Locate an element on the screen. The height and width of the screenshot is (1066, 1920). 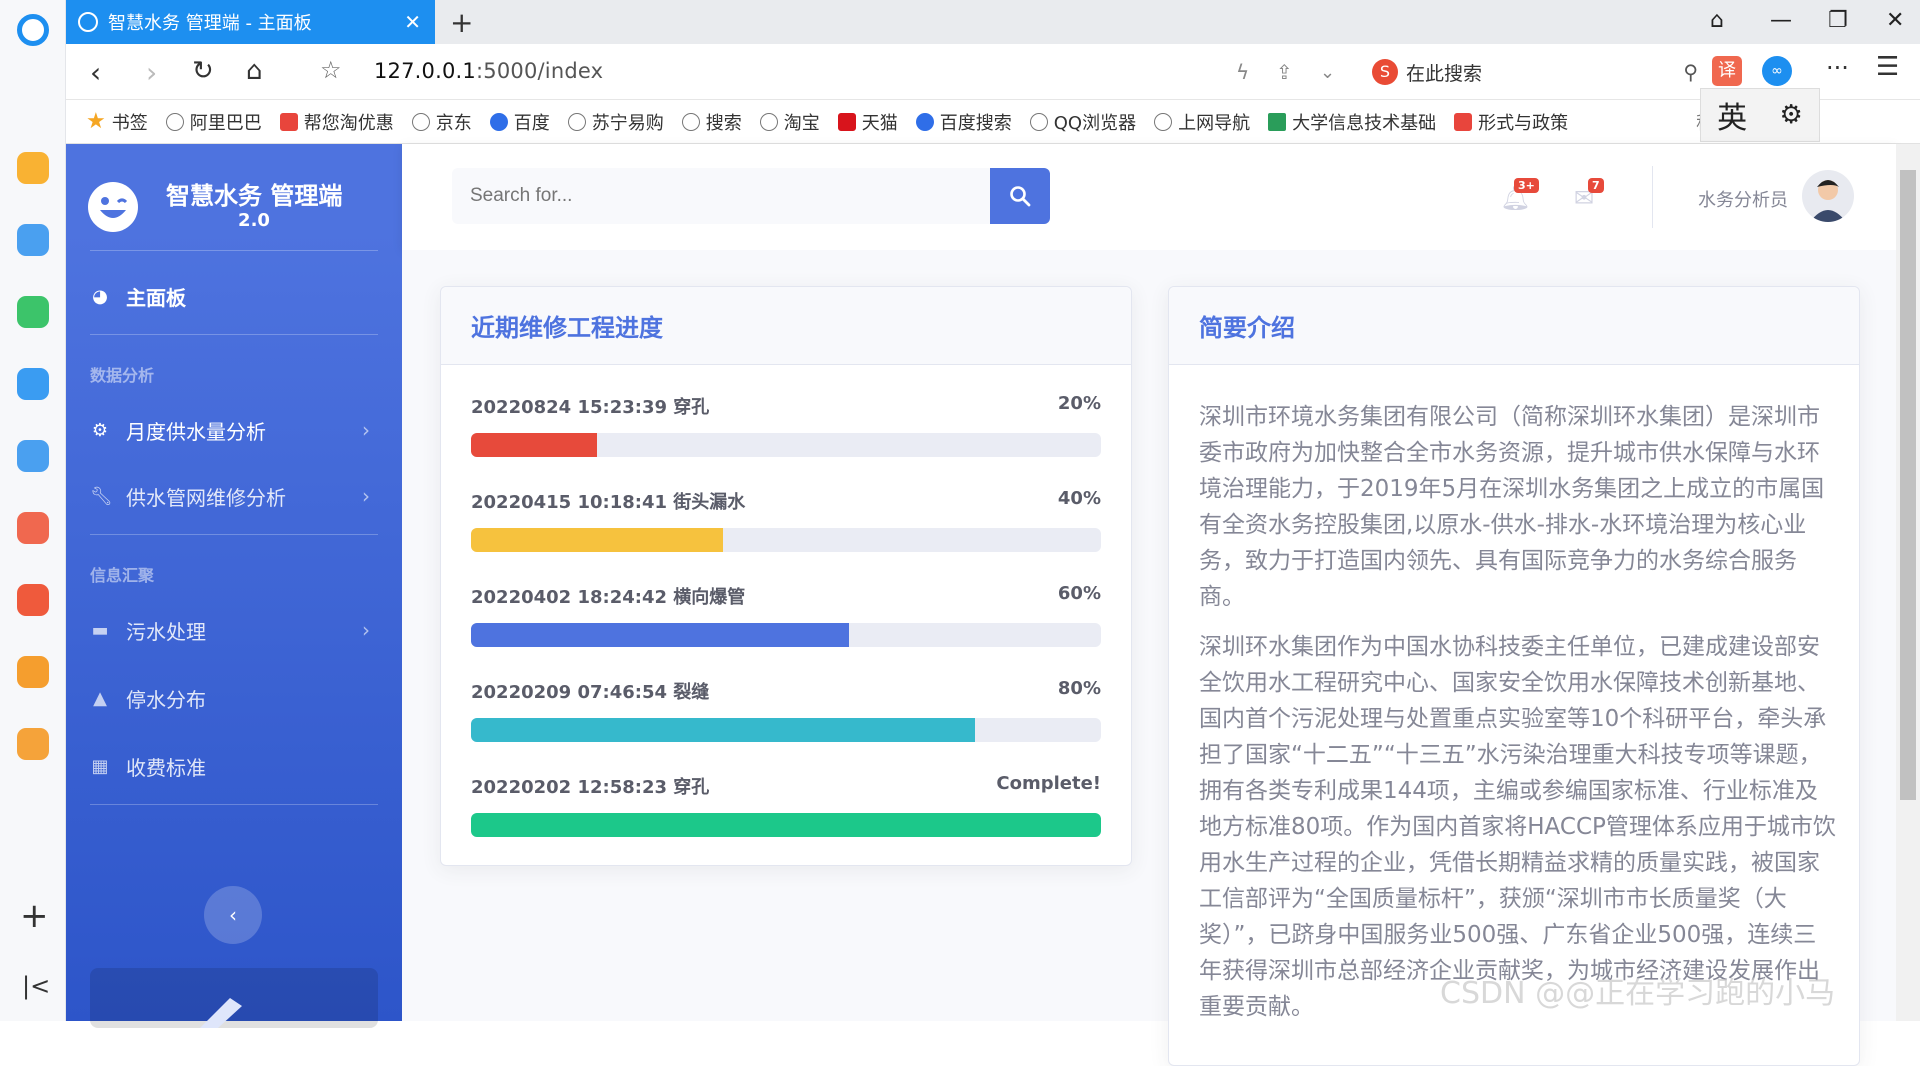
book-icon is located at coordinates (1277, 121).